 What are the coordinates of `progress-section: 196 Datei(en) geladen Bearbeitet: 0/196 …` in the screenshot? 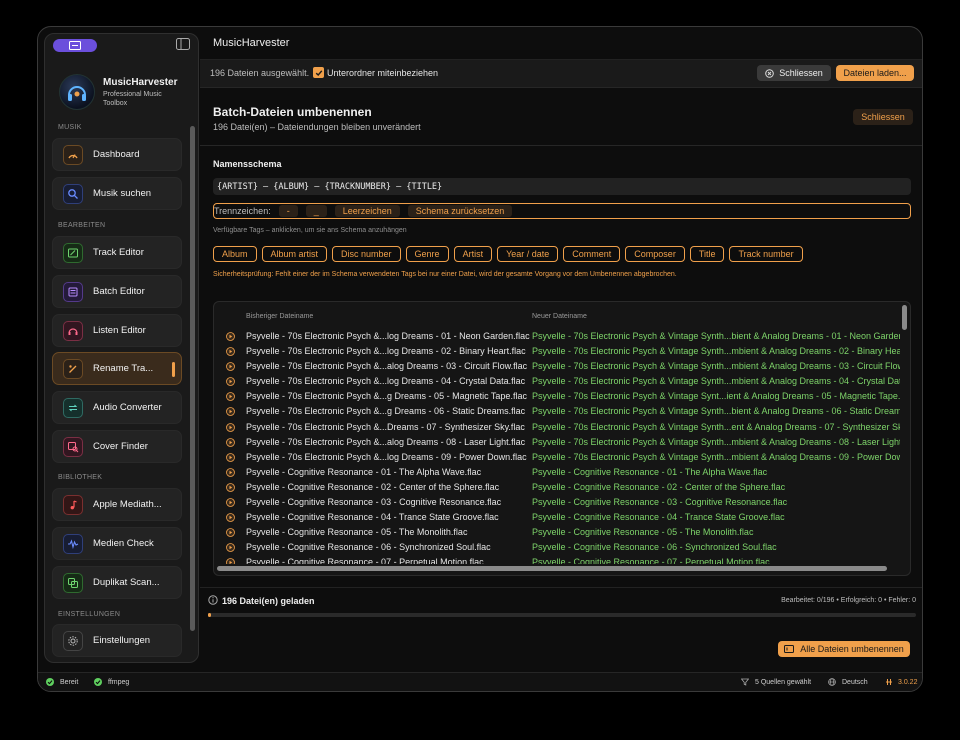 It's located at (561, 607).